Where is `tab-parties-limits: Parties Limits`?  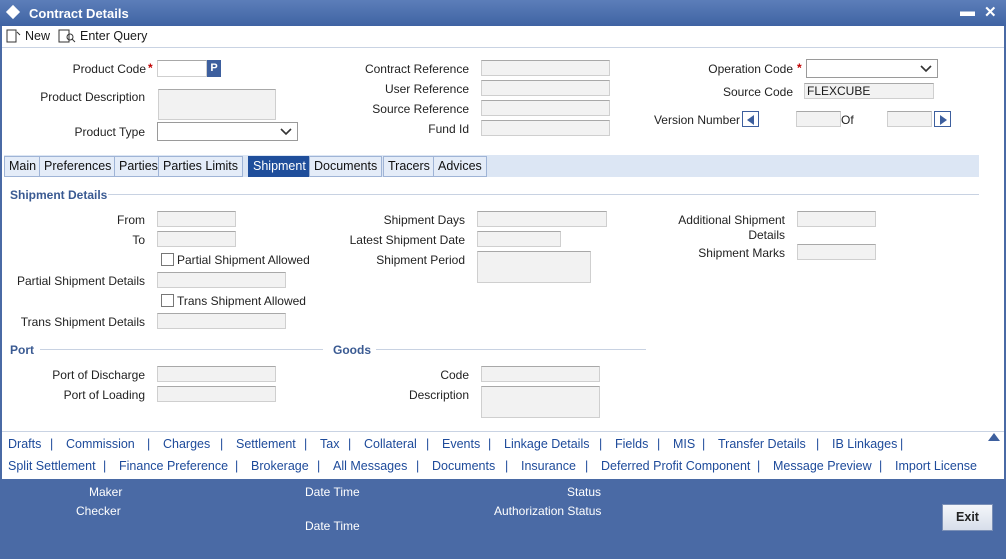
tab-parties-limits: Parties Limits is located at coordinates (201, 166).